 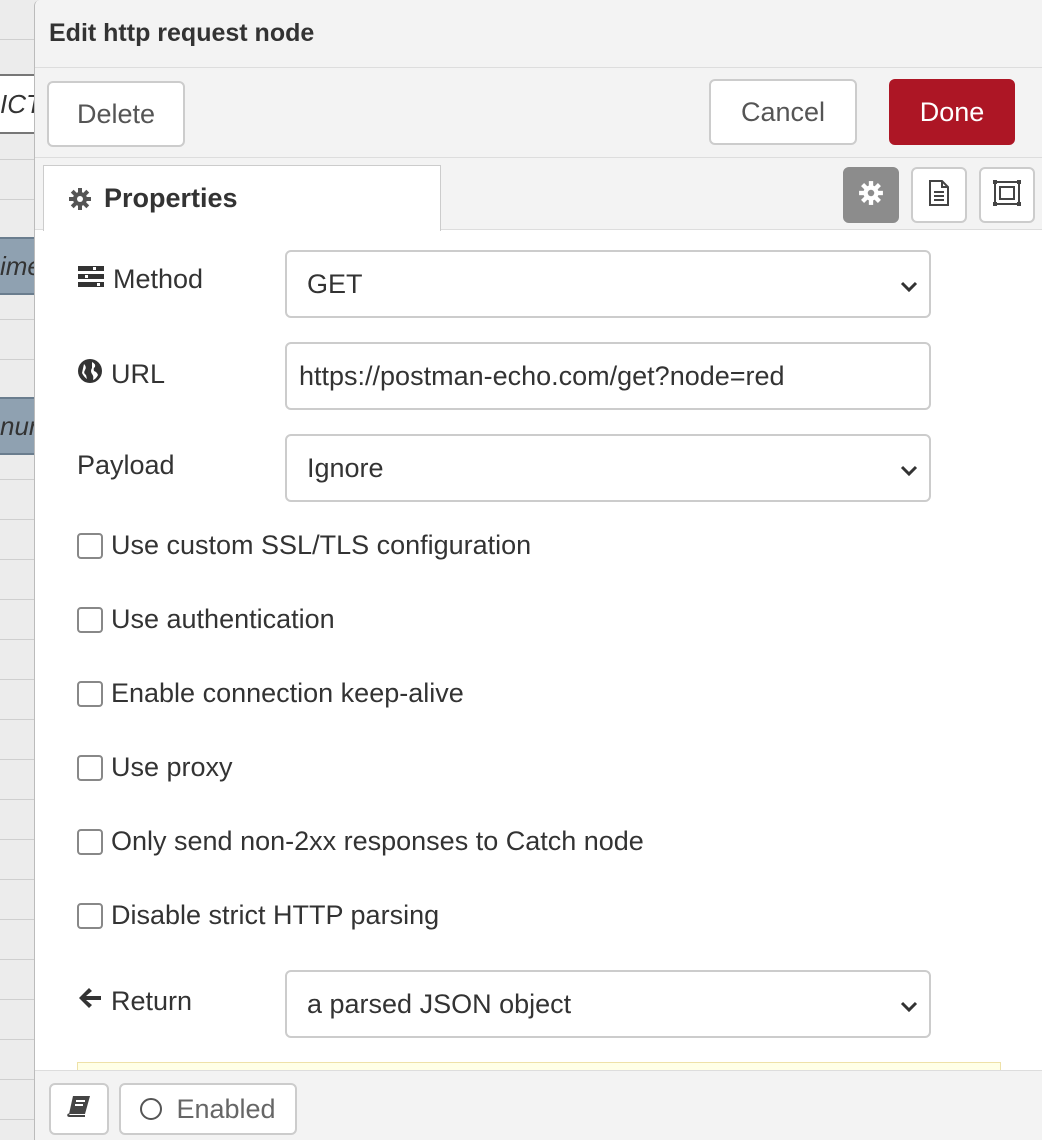 I want to click on return-label-text: Return, so click(x=152, y=1001).